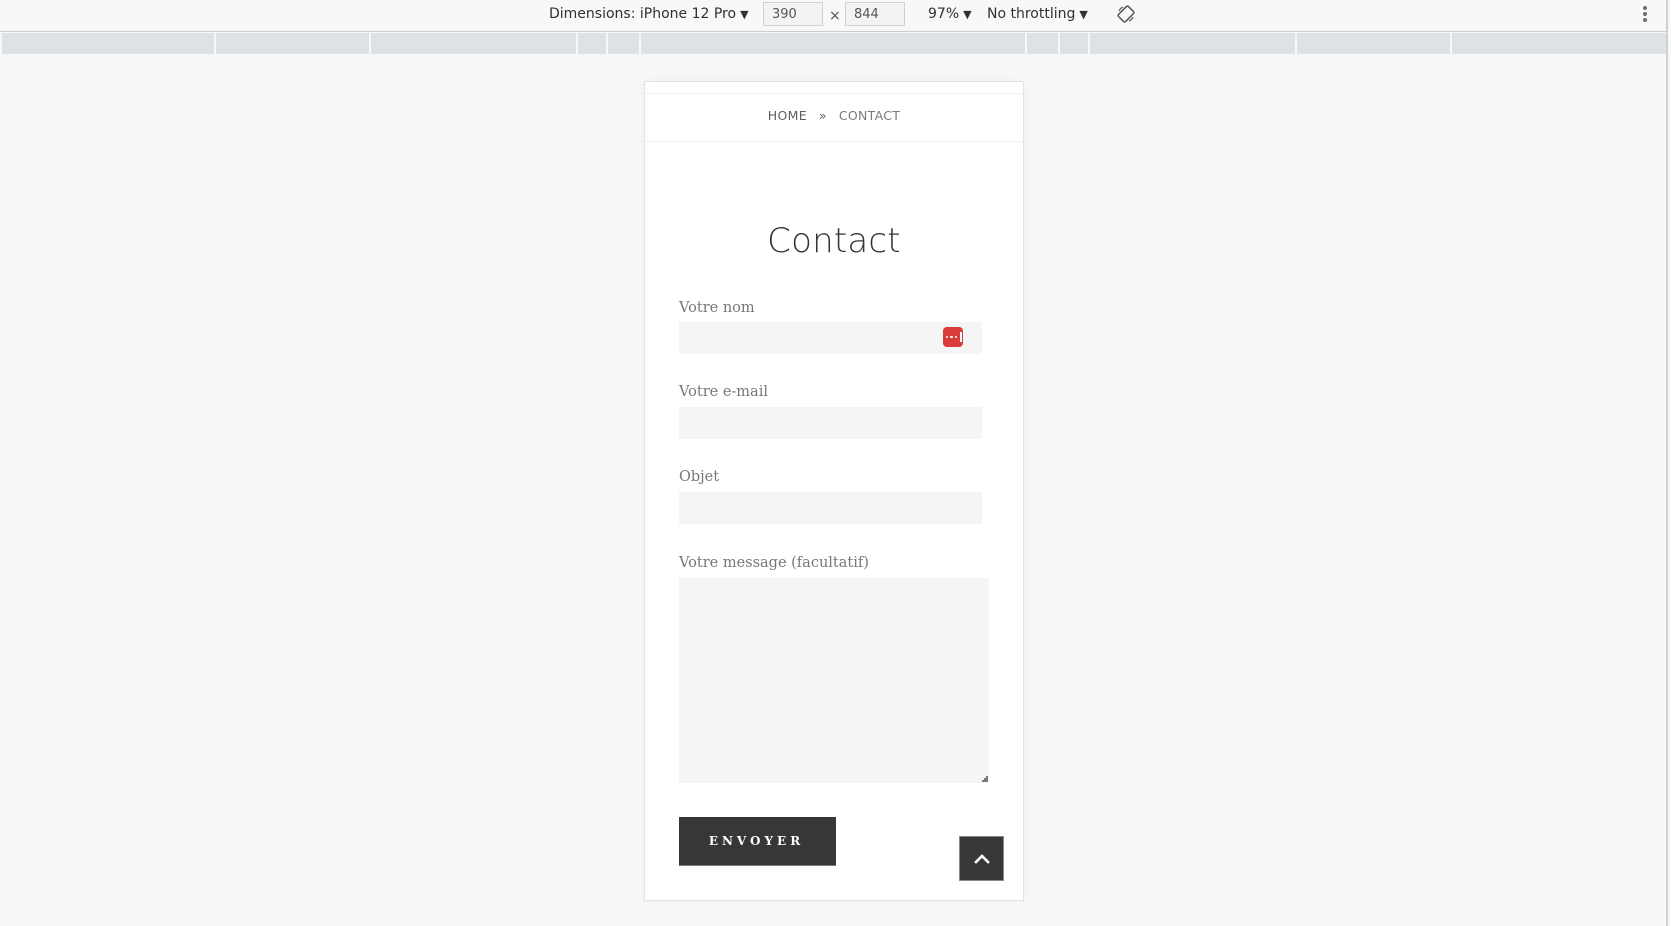 The width and height of the screenshot is (1671, 926). What do you see at coordinates (985, 779) in the screenshot?
I see `resize-grip-icon` at bounding box center [985, 779].